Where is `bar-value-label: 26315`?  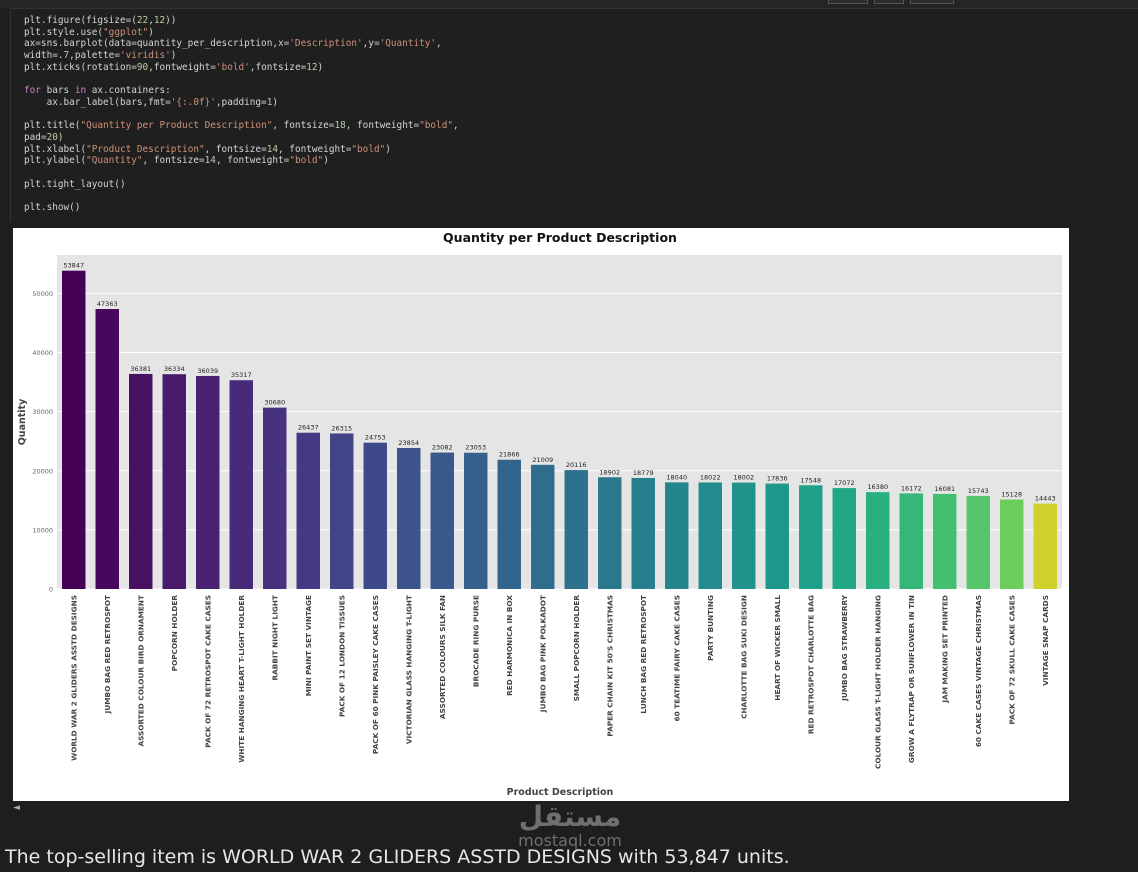
bar-value-label: 26315 is located at coordinates (341, 428).